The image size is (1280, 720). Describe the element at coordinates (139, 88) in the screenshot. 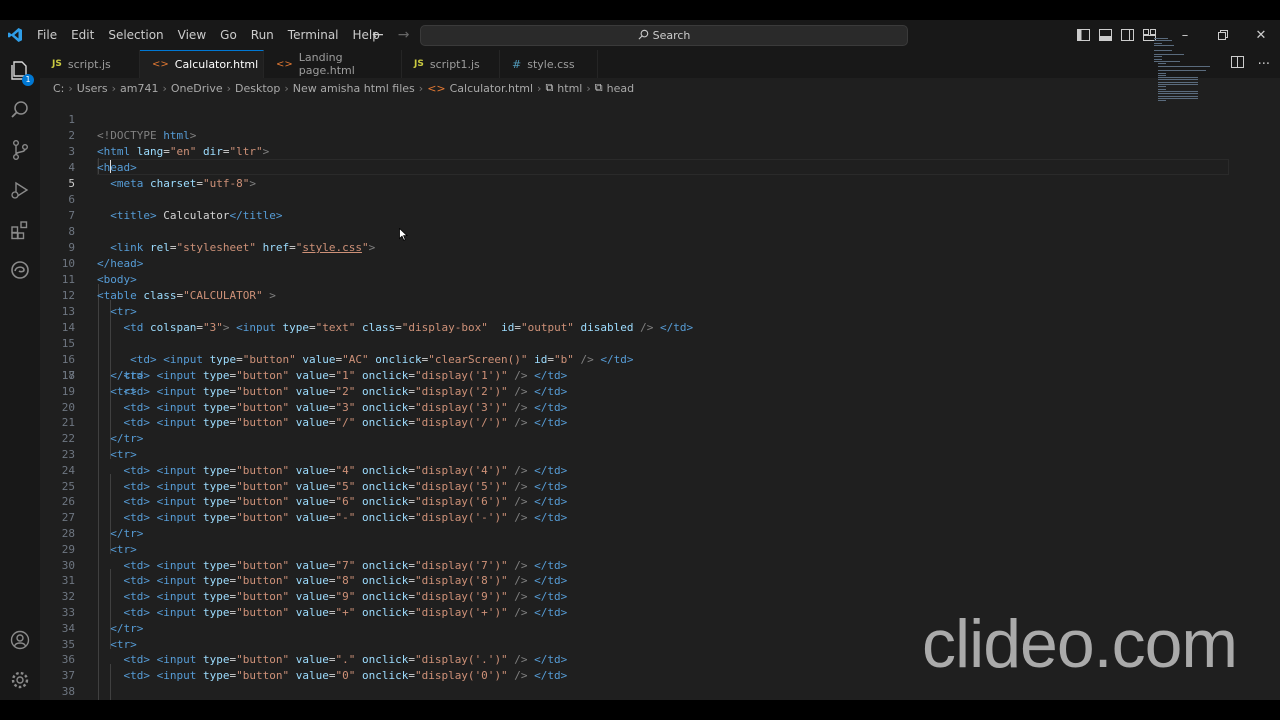

I see `breadcrumb-item: am741` at that location.